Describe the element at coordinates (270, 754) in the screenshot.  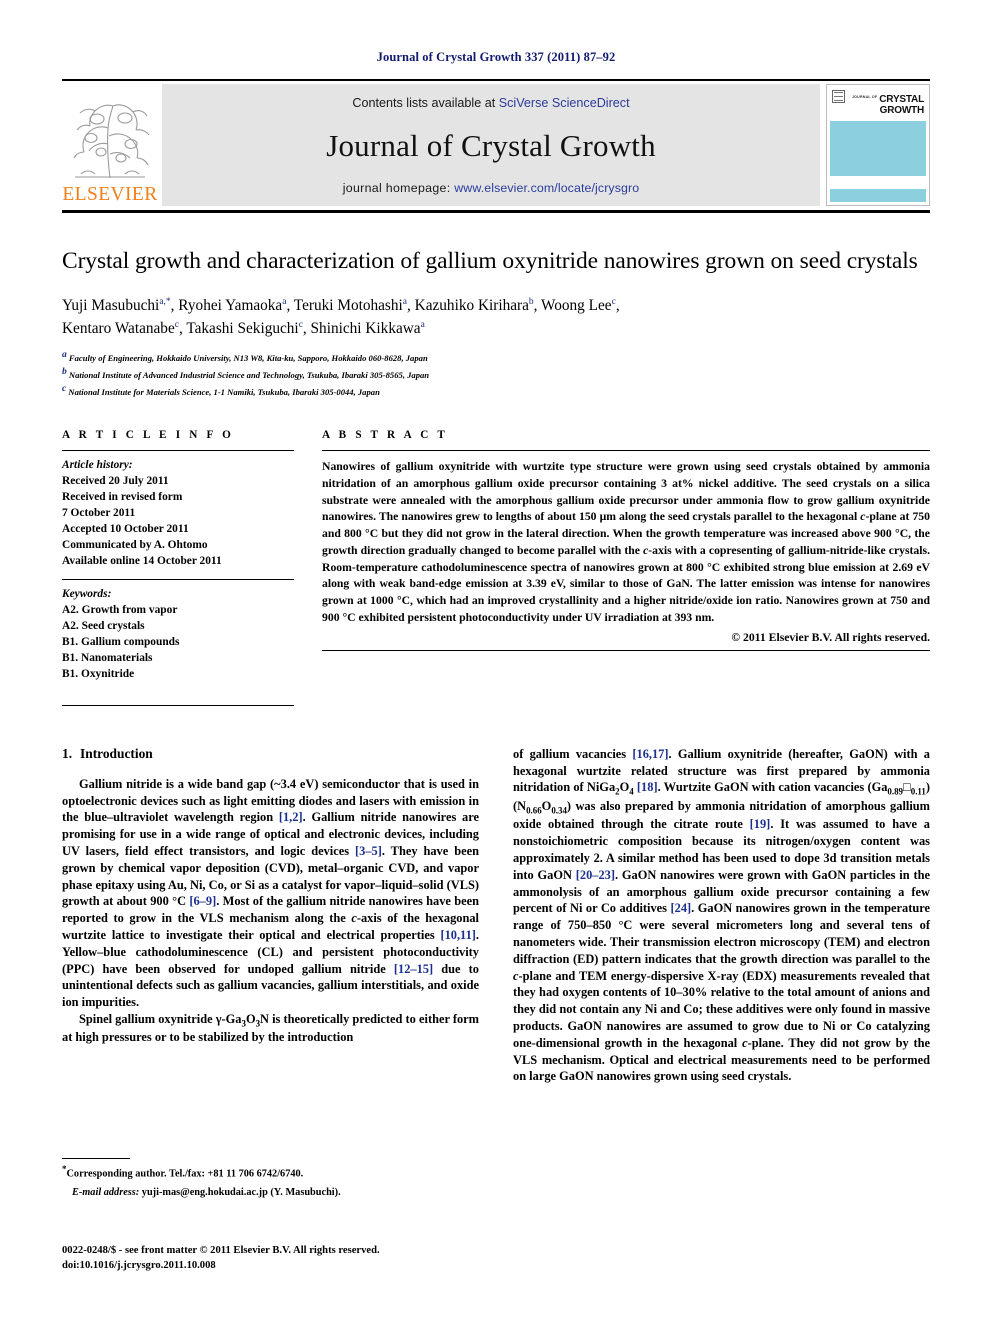
I see `section-heading-introduction: 1. Introduction` at that location.